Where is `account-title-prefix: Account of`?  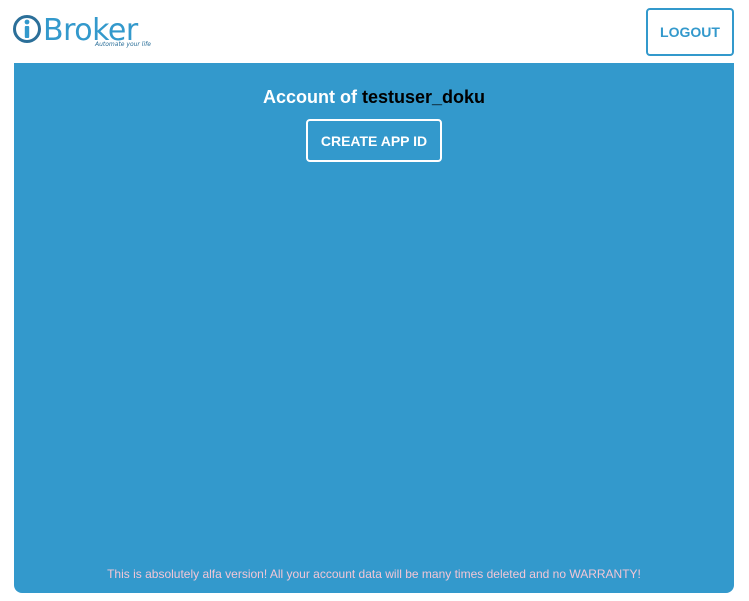
account-title-prefix: Account of is located at coordinates (312, 97).